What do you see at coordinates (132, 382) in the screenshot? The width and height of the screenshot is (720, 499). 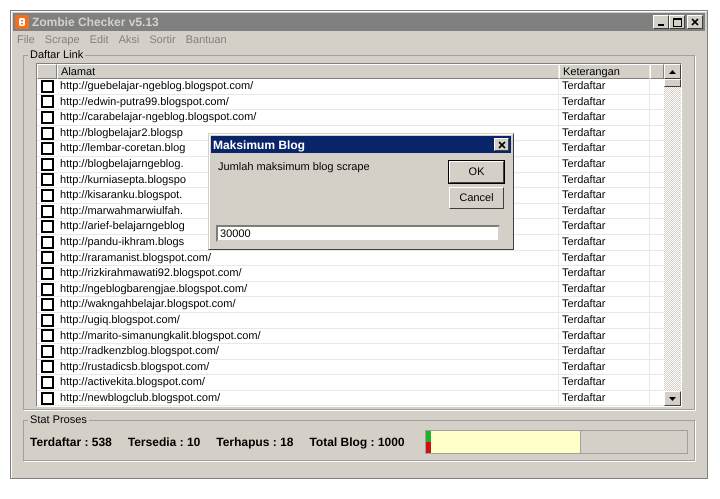 I see `table-cell: http://activekita.blogspot.com/` at bounding box center [132, 382].